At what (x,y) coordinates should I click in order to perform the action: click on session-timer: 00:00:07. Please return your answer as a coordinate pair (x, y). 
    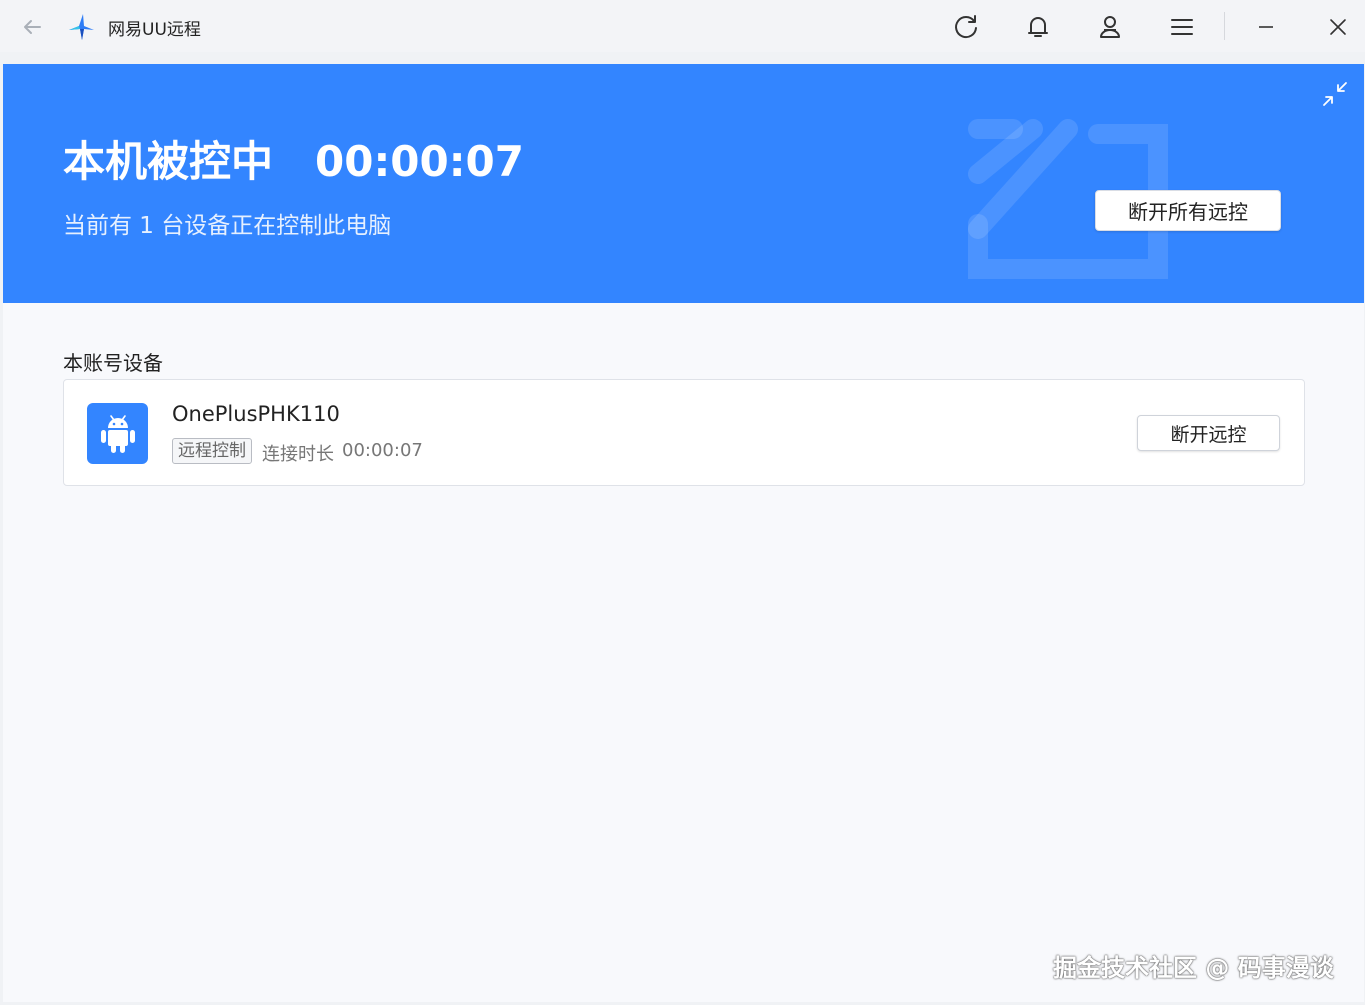
    Looking at the image, I should click on (419, 161).